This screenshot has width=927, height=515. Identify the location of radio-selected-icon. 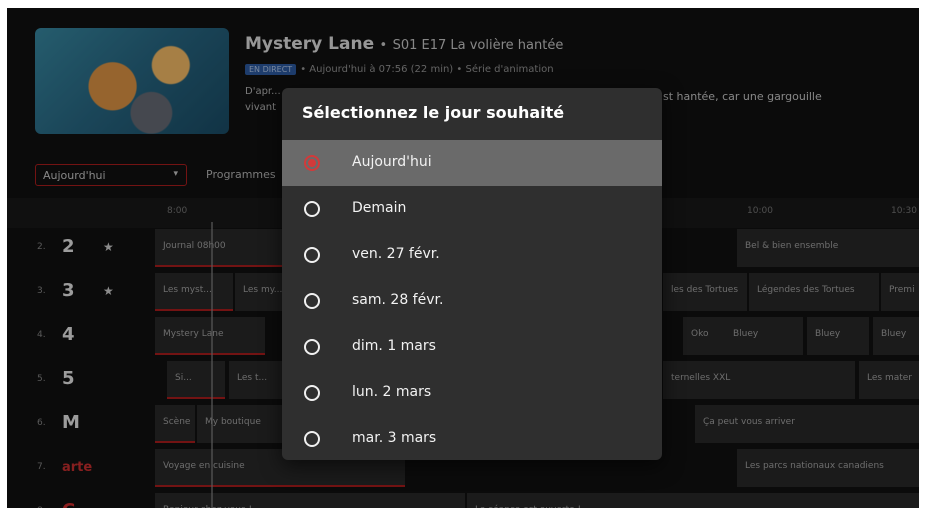
(312, 163).